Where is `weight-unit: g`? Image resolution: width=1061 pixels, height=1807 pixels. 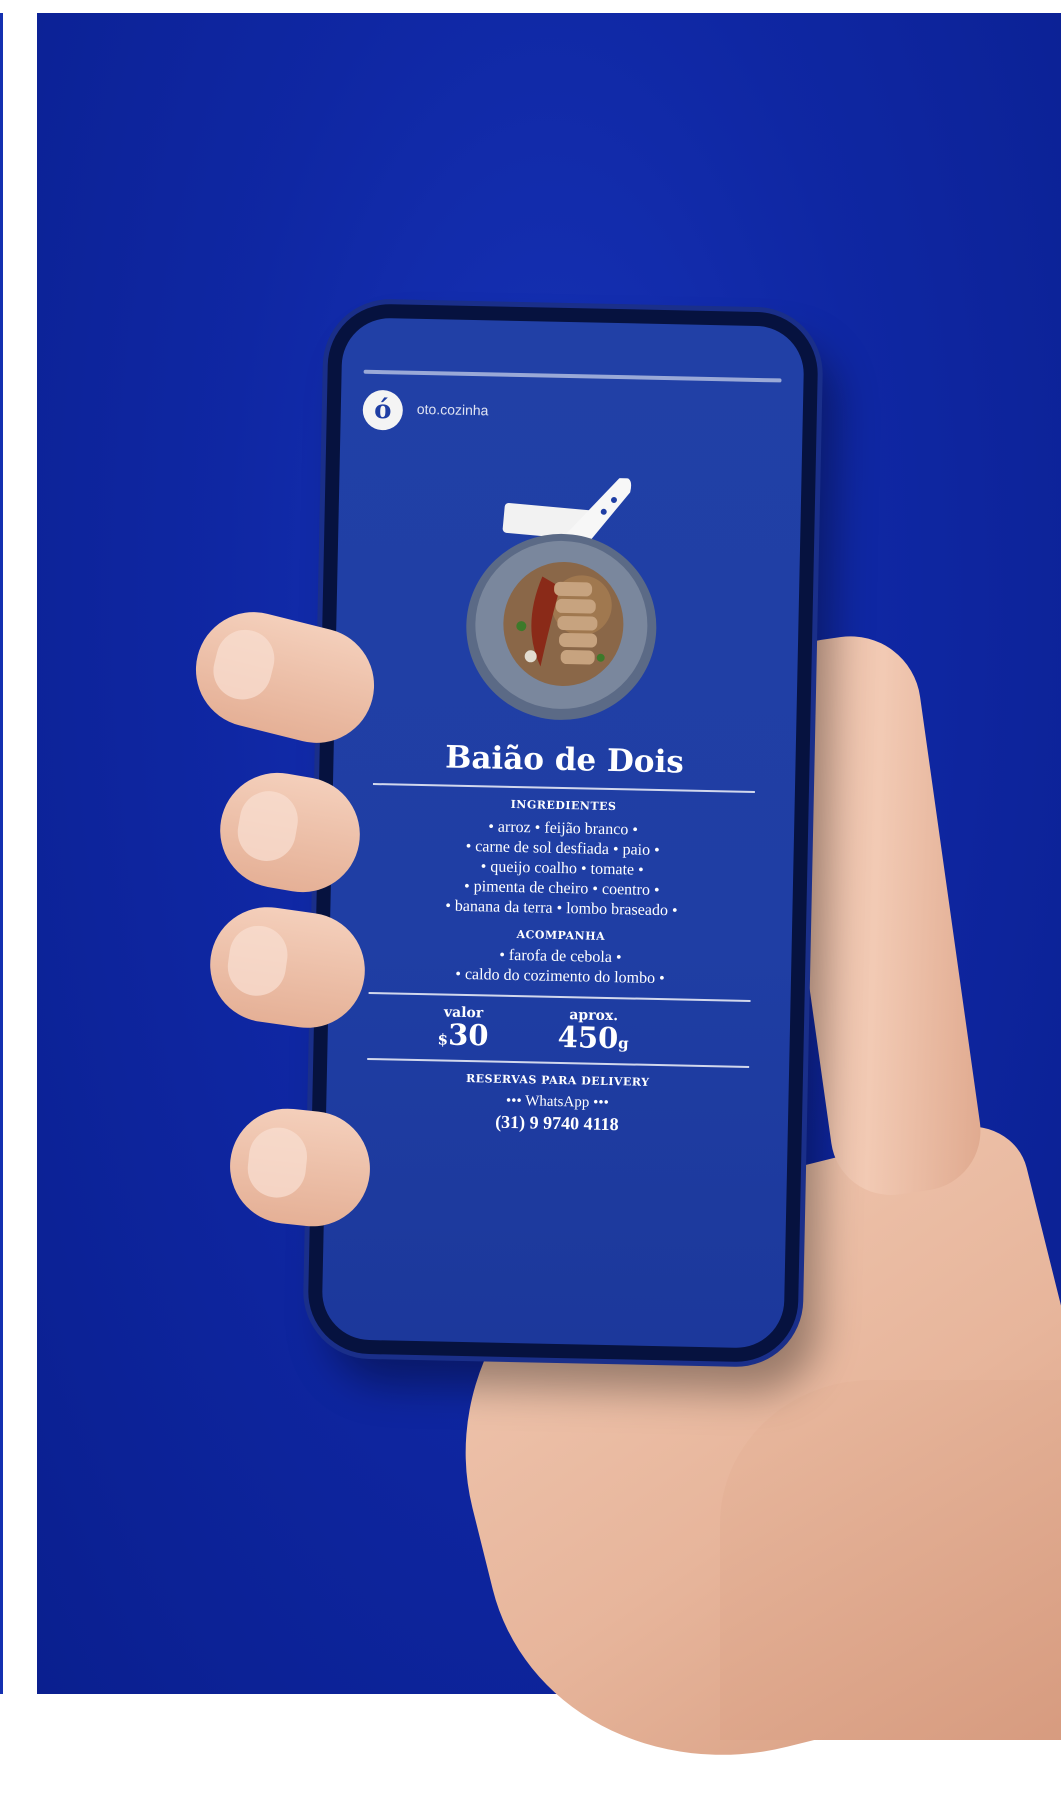 weight-unit: g is located at coordinates (623, 1043).